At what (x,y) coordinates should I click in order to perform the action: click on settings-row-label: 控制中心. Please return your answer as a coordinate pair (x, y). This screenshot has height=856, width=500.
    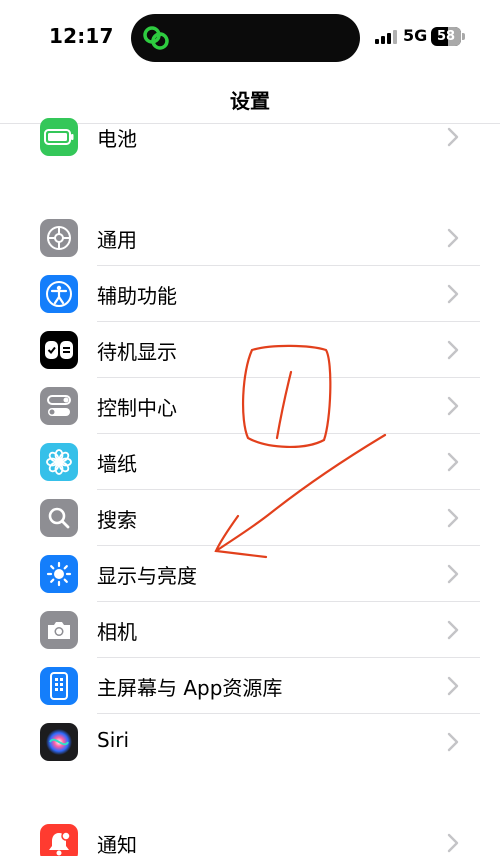
    Looking at the image, I should click on (137, 408).